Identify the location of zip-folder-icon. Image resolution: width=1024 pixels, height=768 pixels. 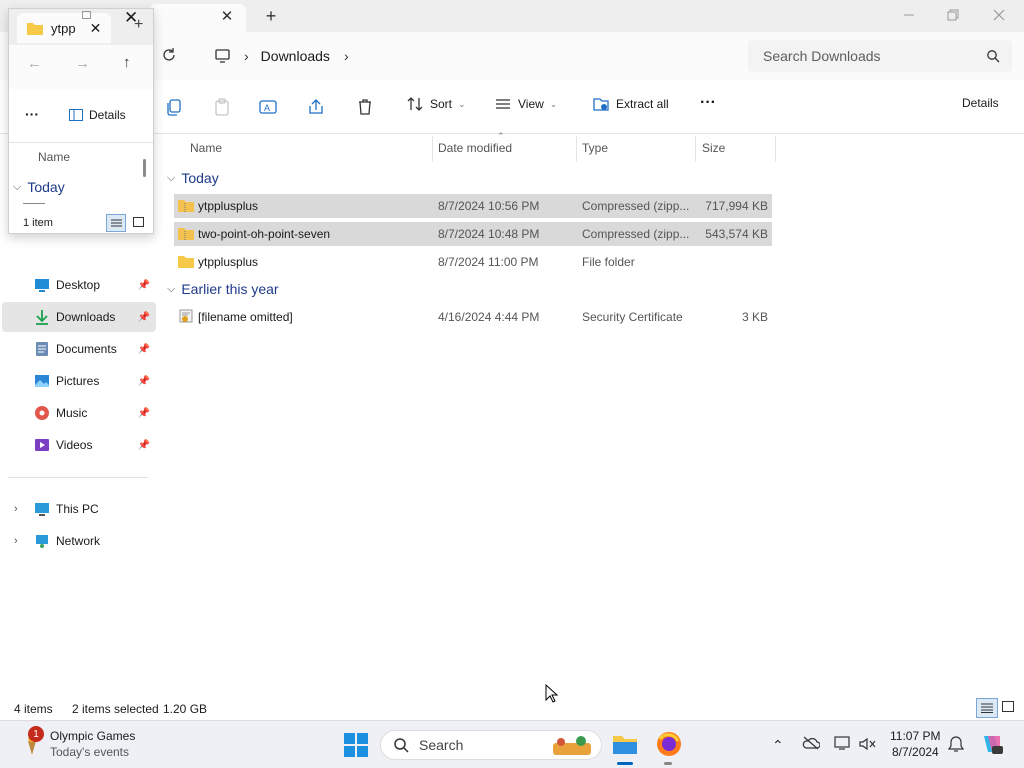
(186, 234).